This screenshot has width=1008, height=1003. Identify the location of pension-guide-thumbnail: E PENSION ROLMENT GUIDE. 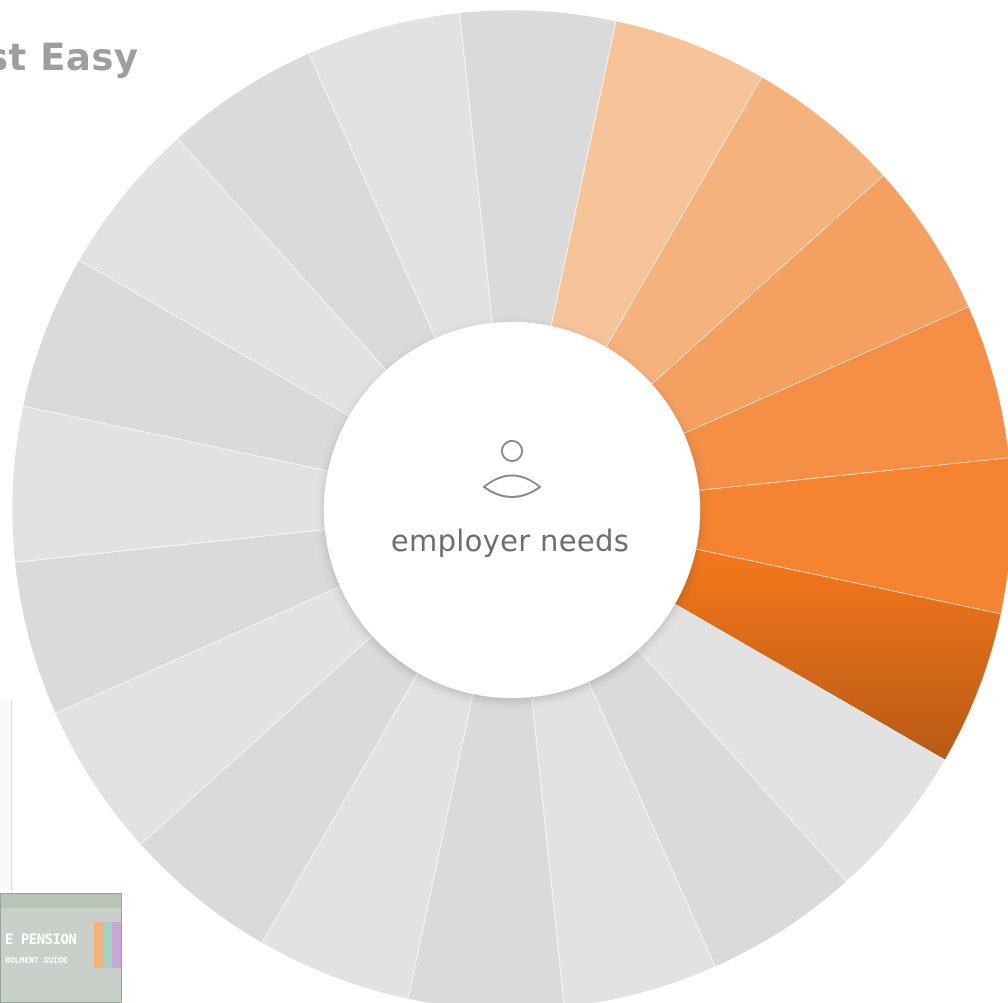
(61, 948).